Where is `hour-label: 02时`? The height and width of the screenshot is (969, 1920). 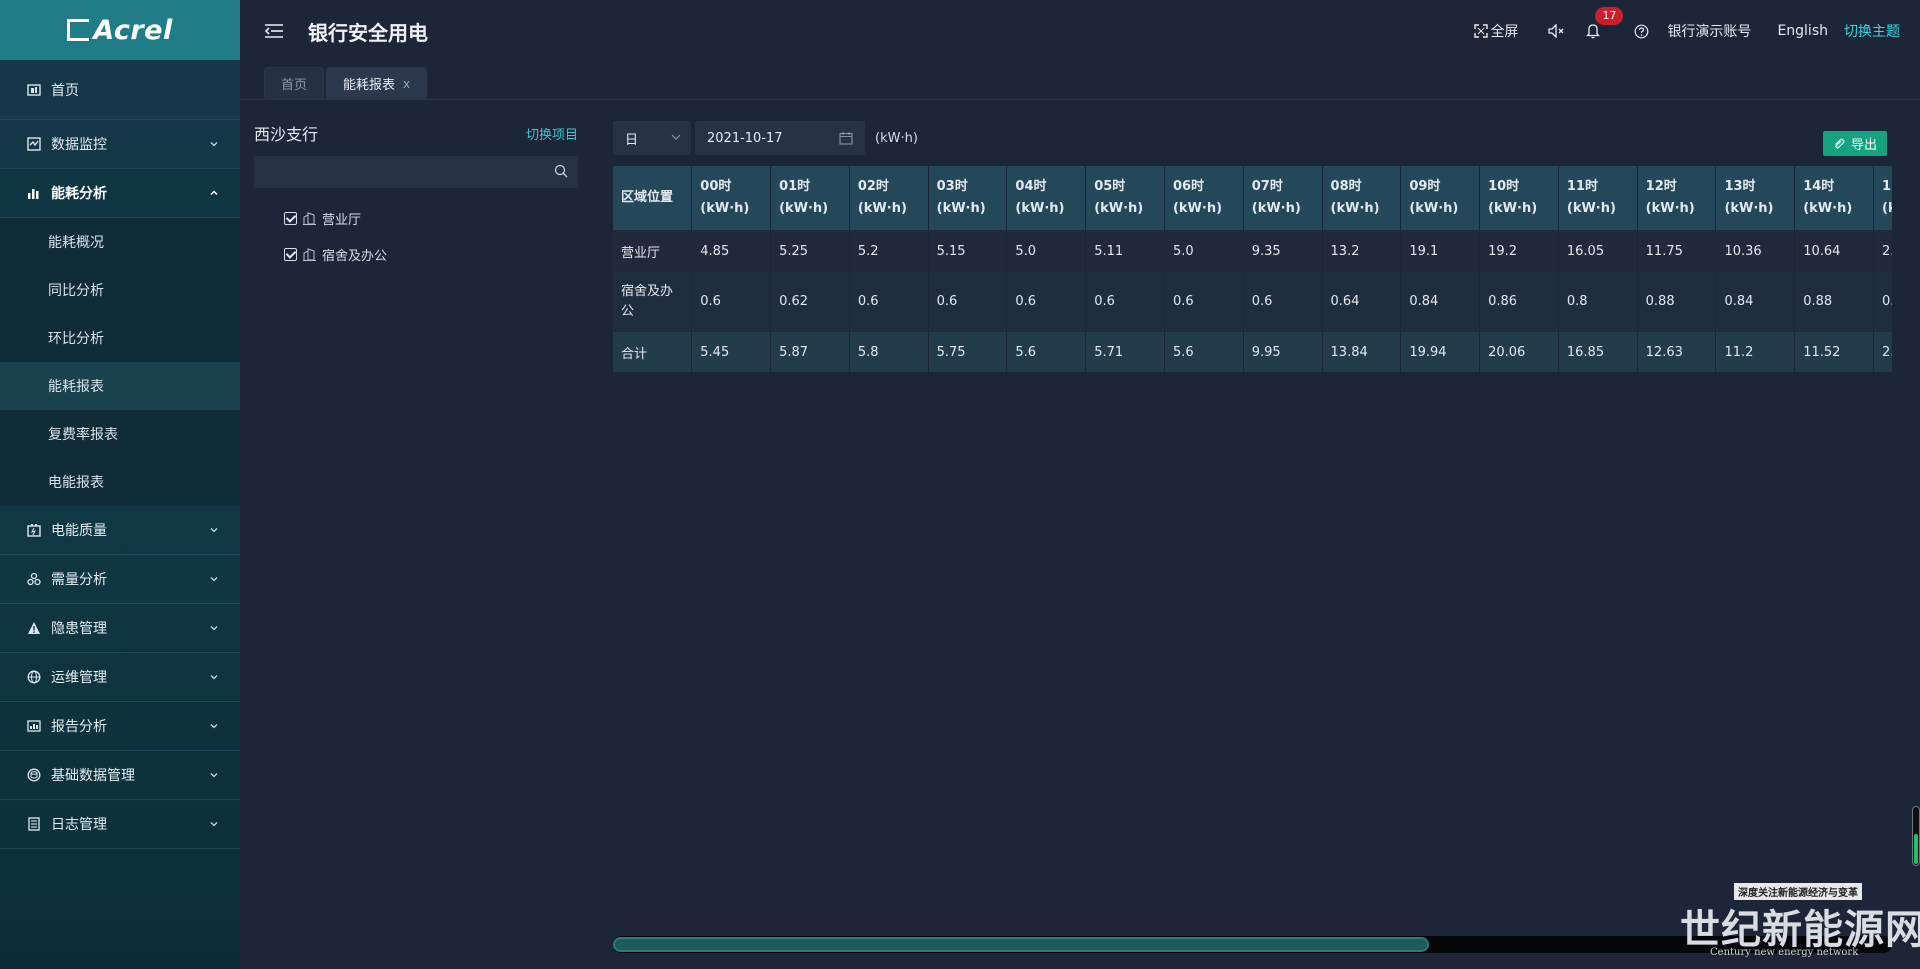
hour-label: 02时 is located at coordinates (873, 186).